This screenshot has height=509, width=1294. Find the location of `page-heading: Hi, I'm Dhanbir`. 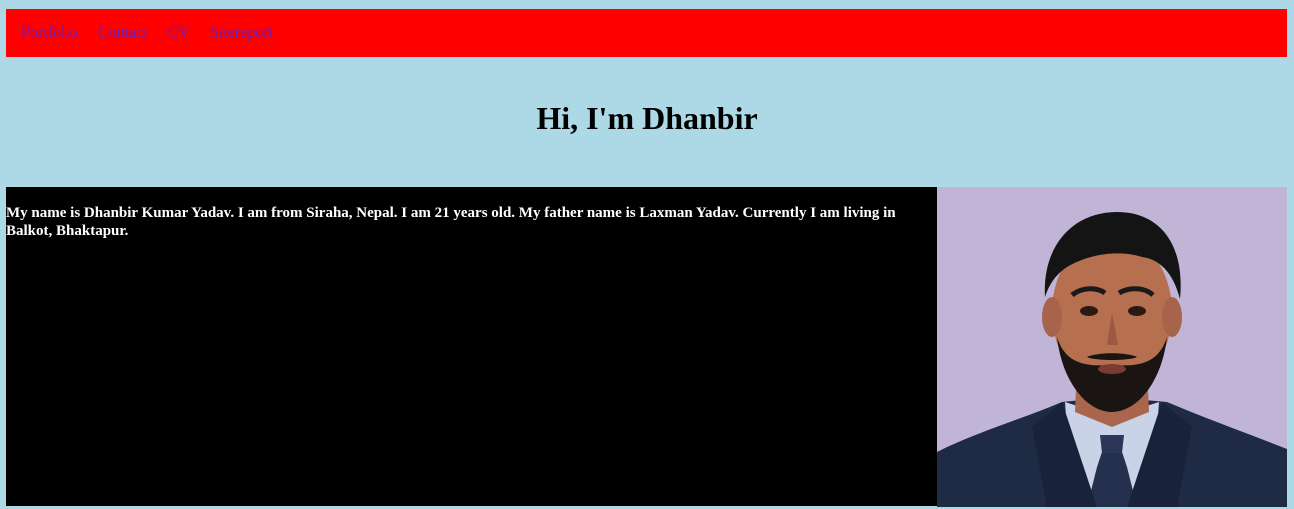

page-heading: Hi, I'm Dhanbir is located at coordinates (647, 118).